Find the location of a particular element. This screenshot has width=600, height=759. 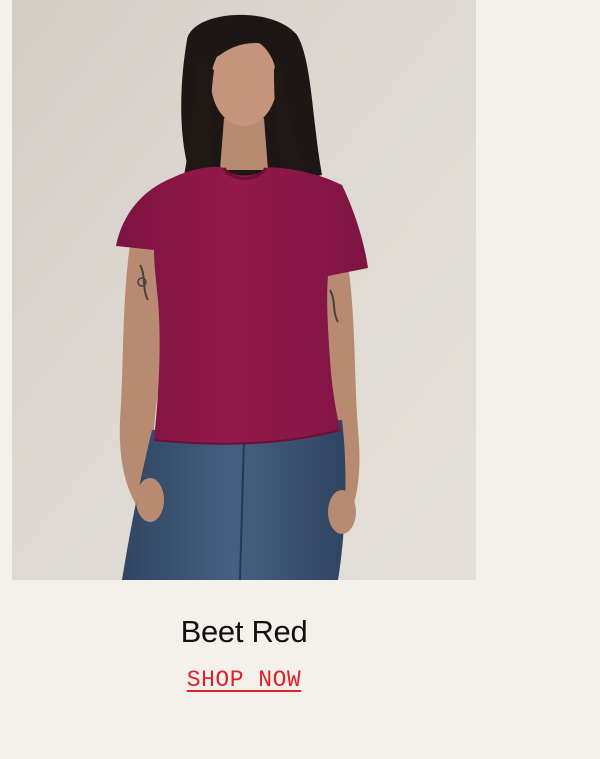

shop-now-container: SHOP NOW is located at coordinates (244, 680).